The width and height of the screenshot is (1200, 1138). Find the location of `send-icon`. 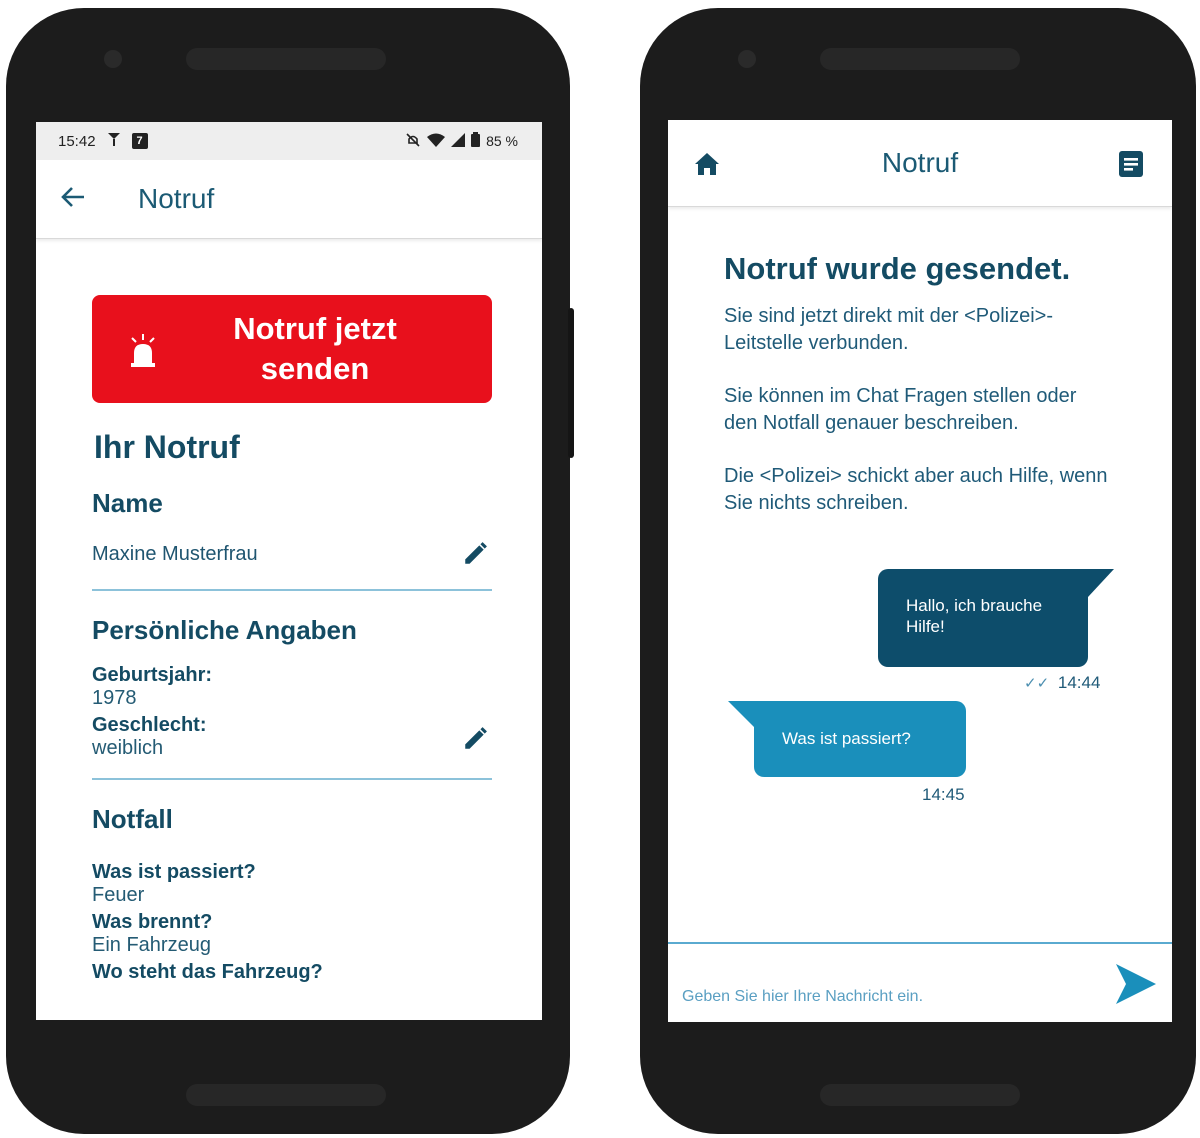

send-icon is located at coordinates (1136, 984).